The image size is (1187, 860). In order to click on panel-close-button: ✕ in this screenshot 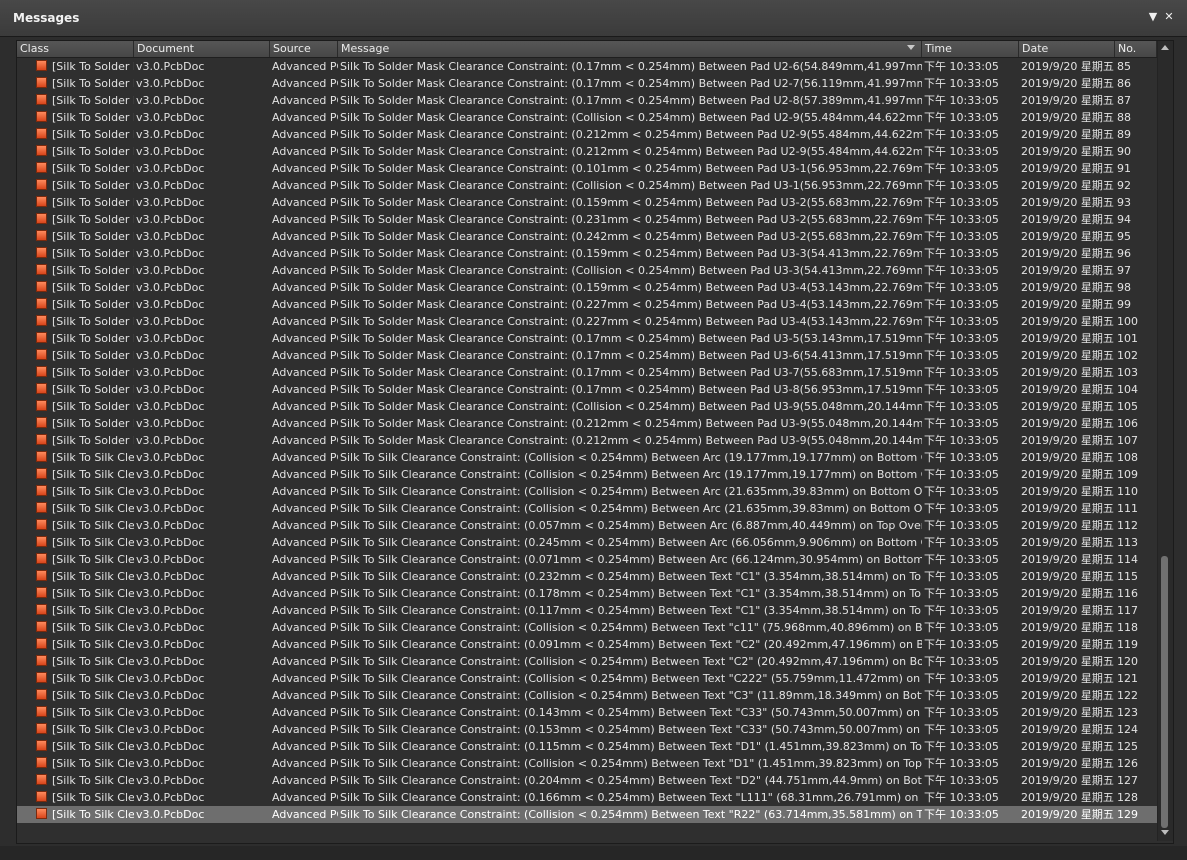, I will do `click(1169, 17)`.